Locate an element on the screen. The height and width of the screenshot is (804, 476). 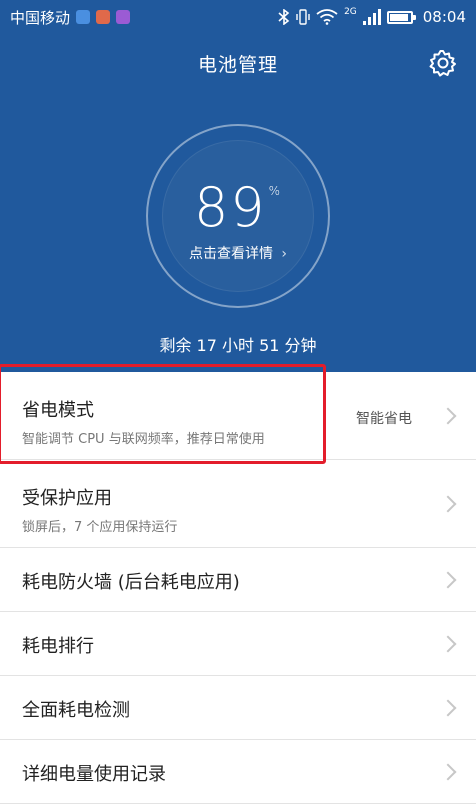
list-item-title: 耗电防火墙 (后台耗电应用) is located at coordinates (131, 582).